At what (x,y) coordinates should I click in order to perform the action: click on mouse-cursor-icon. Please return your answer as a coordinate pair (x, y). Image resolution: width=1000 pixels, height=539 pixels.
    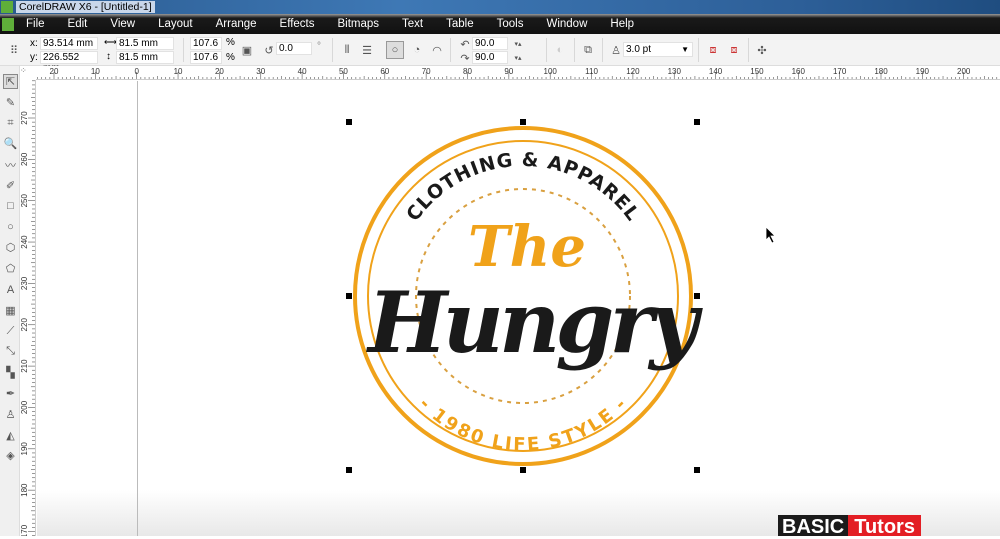
    Looking at the image, I should click on (770, 235).